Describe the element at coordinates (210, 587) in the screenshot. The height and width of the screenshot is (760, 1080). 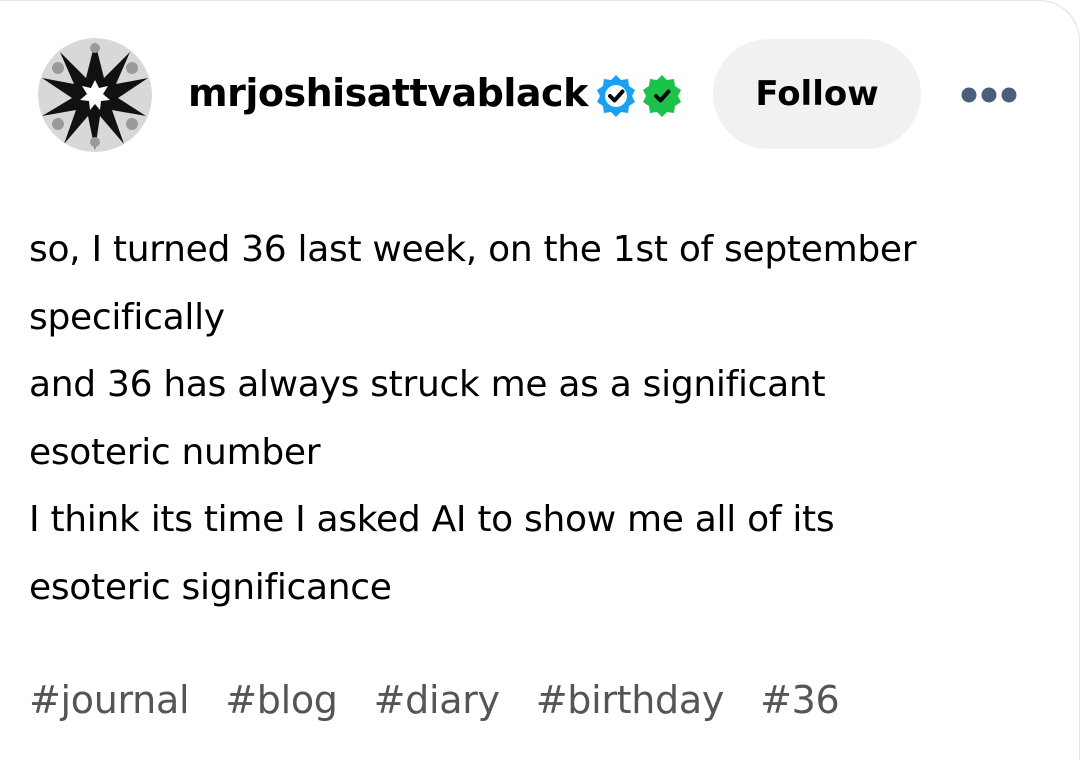
I see `post-text-line: esoteric significance` at that location.